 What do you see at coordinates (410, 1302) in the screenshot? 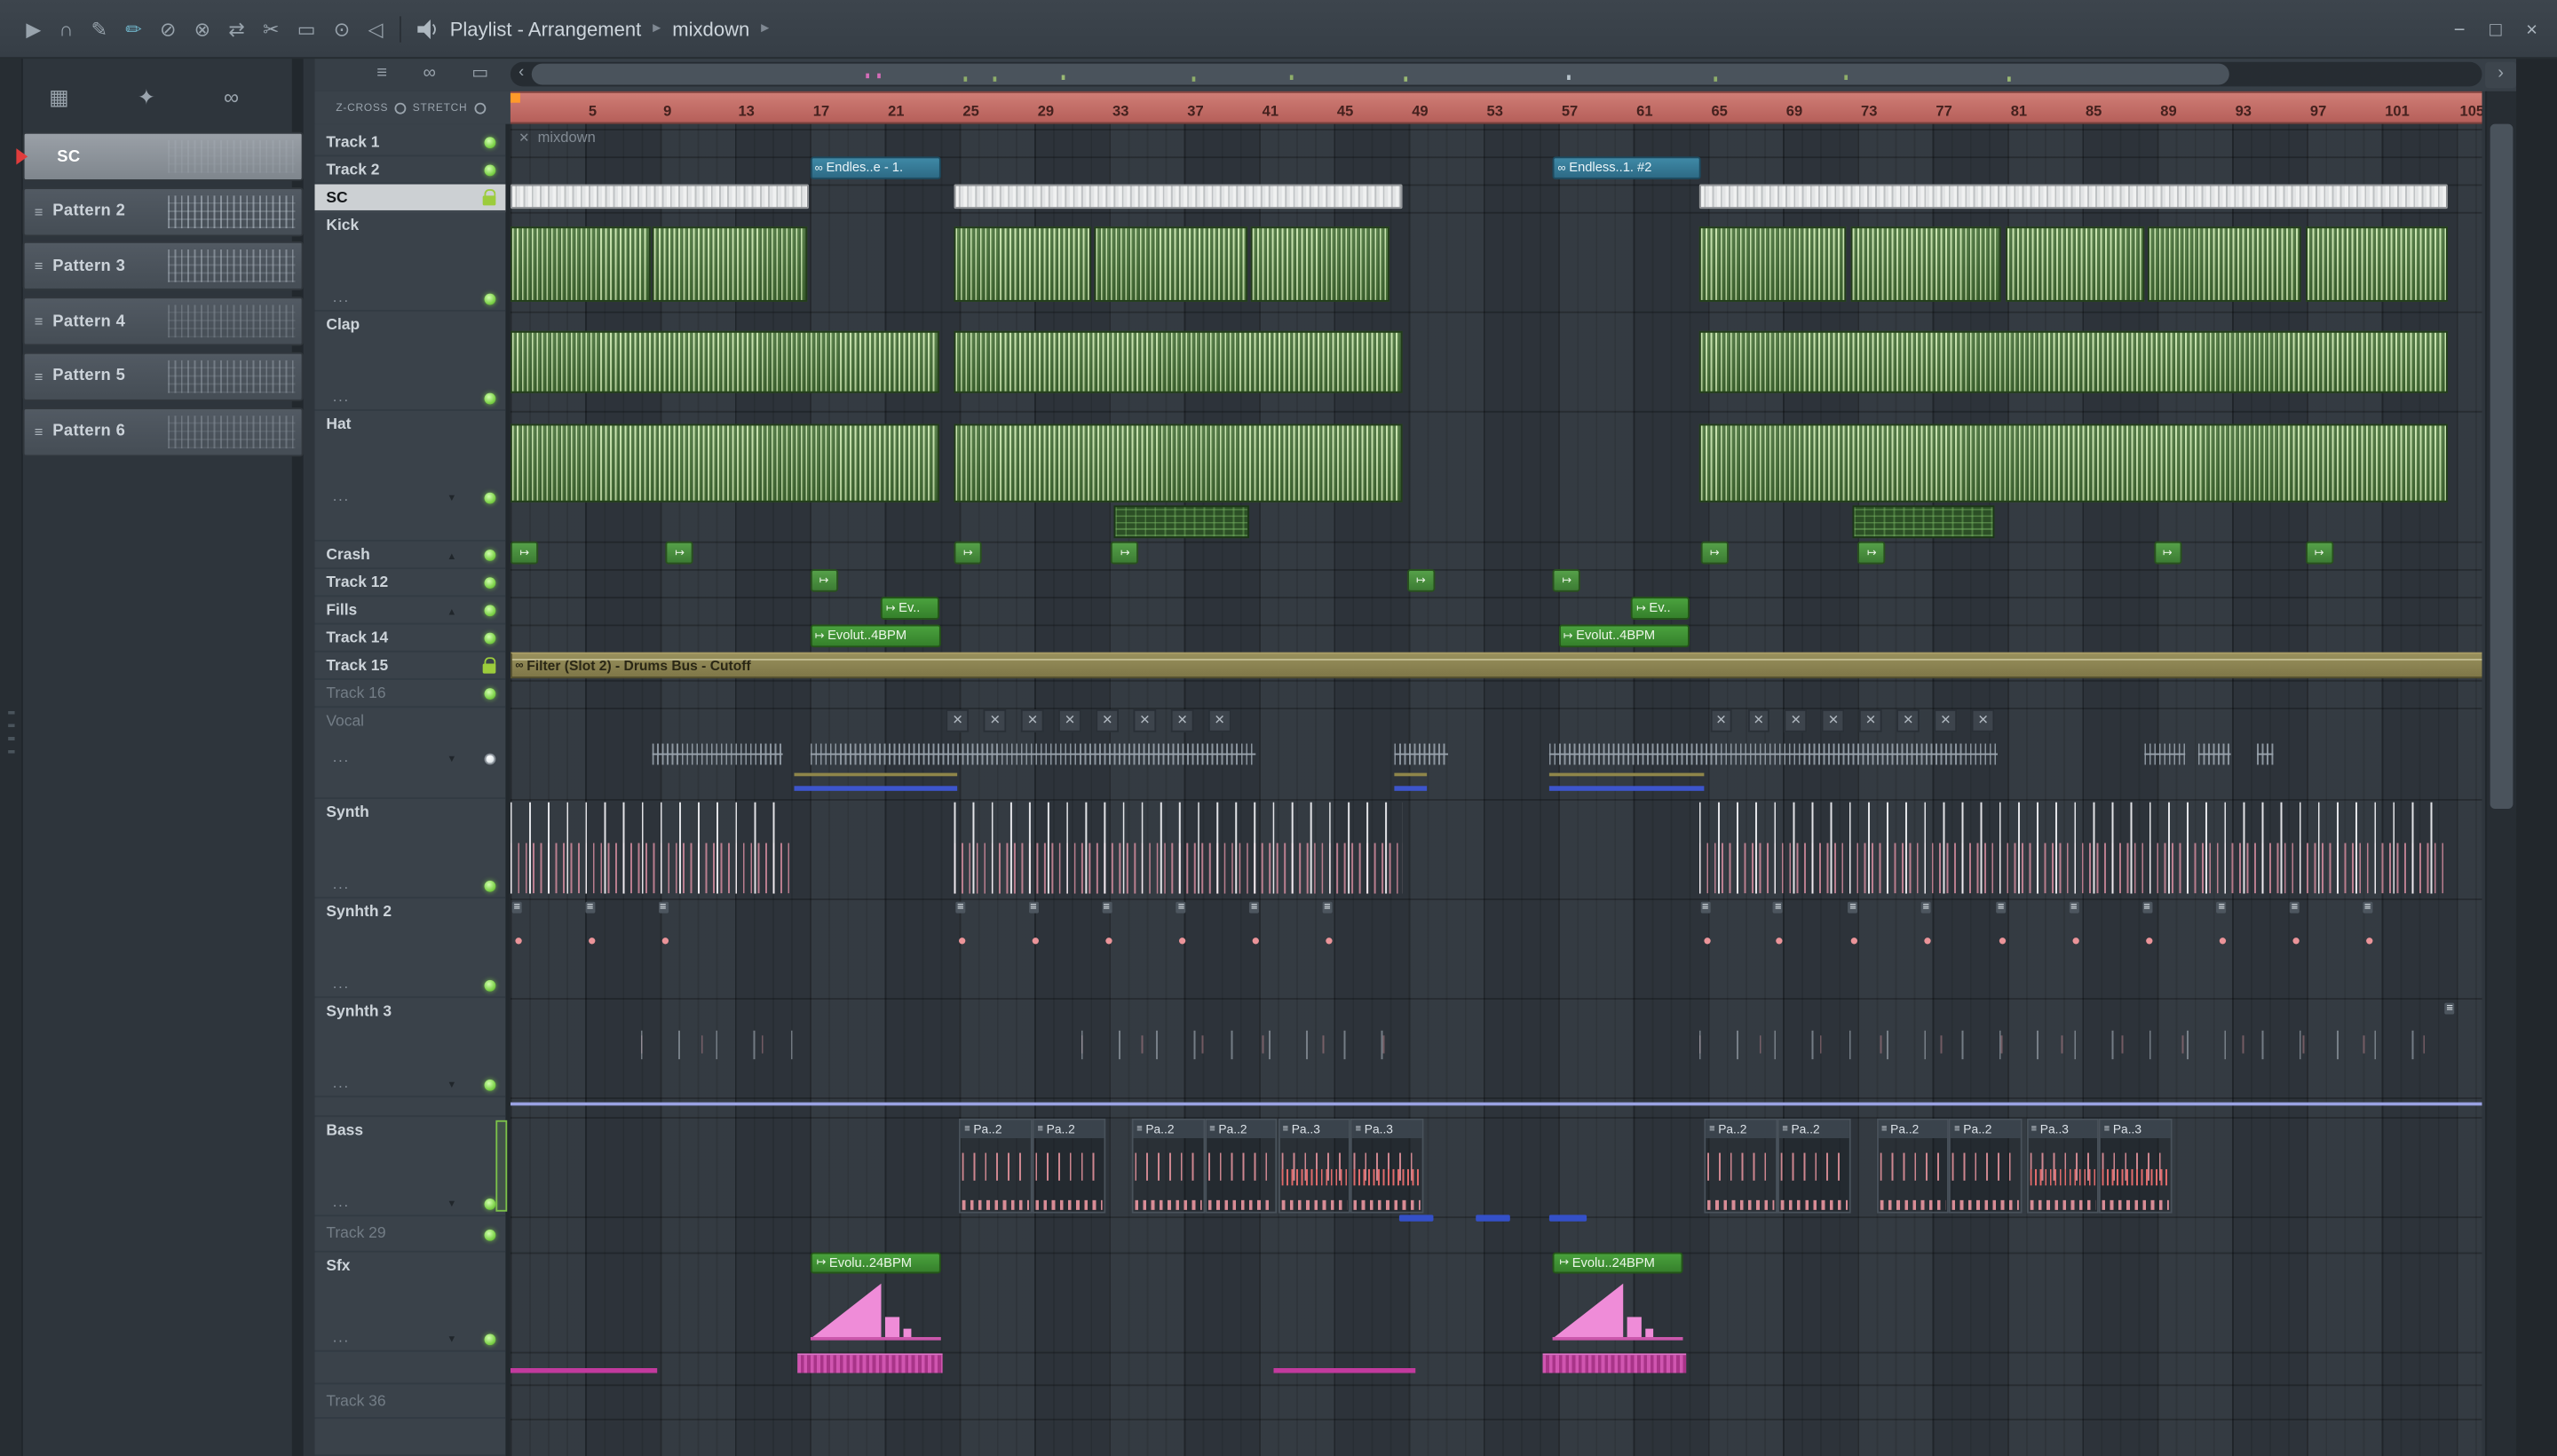
I see `track-header-sfx: Sfx... ▼` at bounding box center [410, 1302].